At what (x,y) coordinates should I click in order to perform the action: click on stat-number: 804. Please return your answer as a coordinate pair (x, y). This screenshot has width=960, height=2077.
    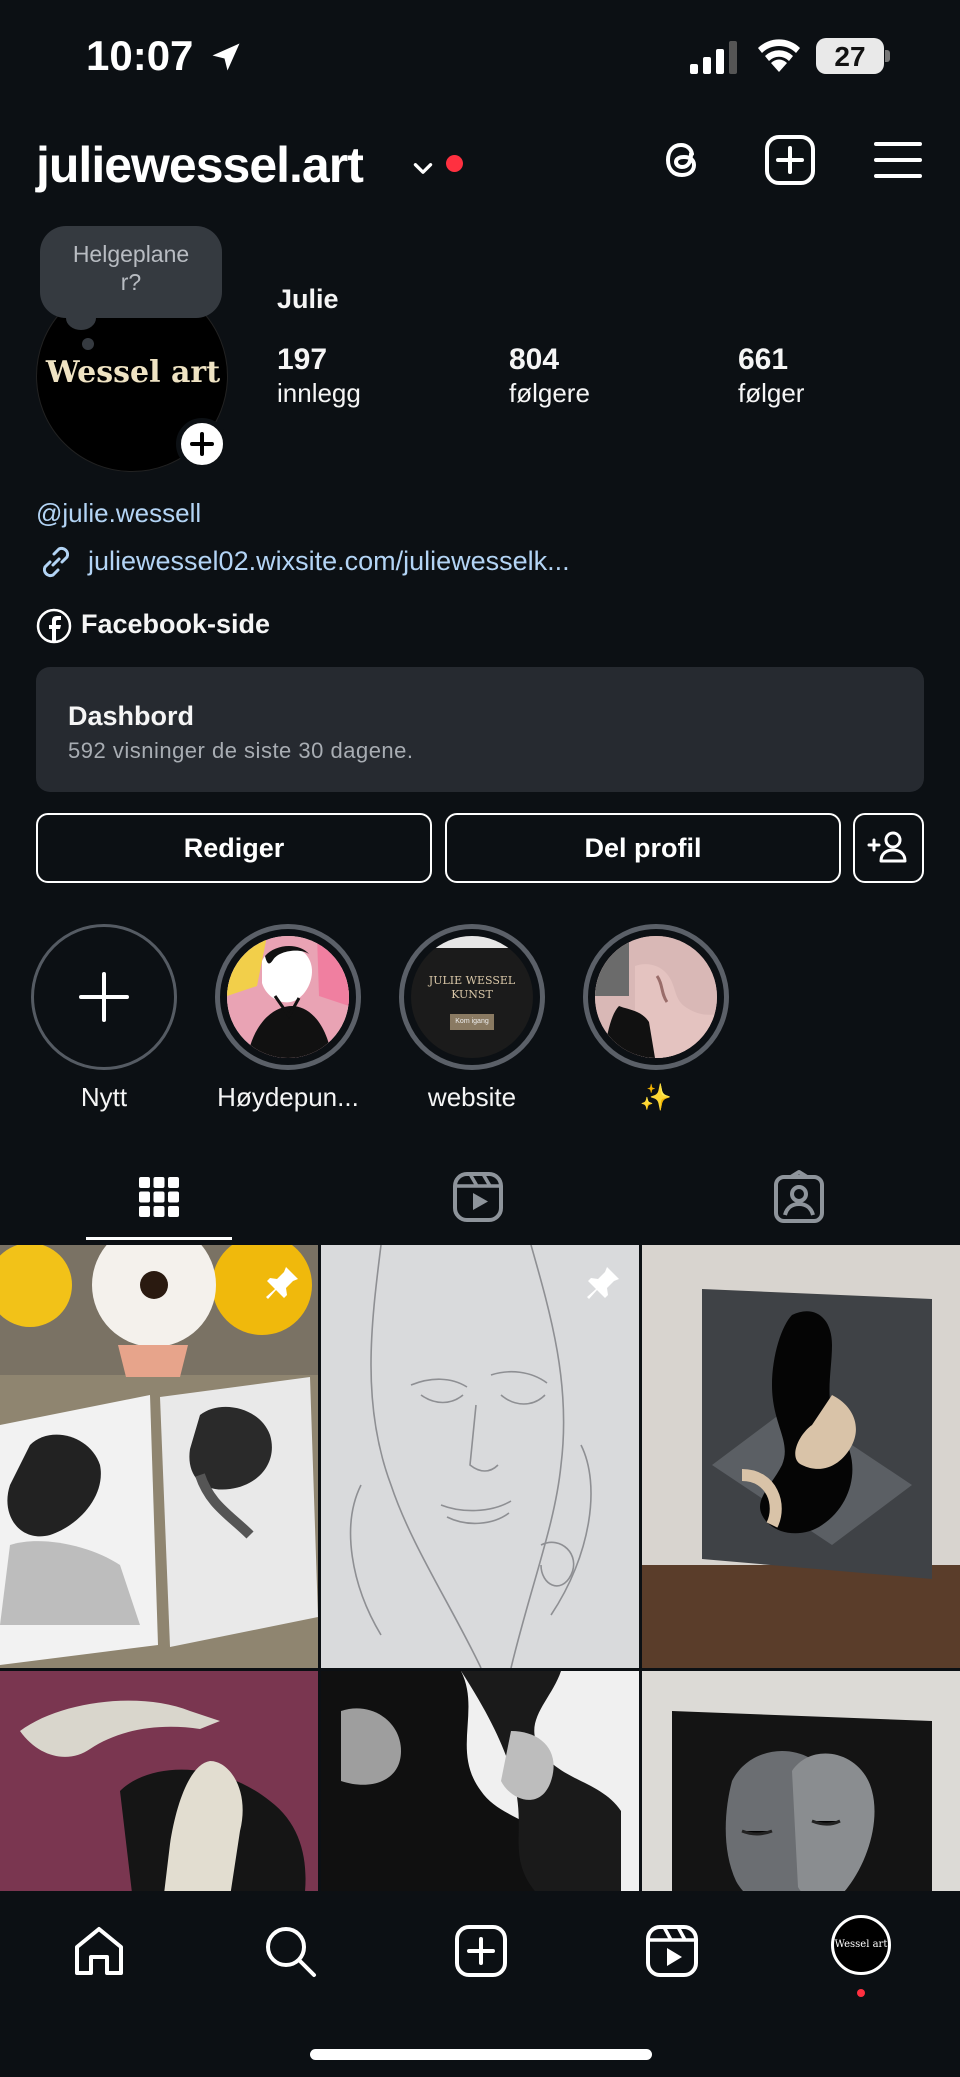
    Looking at the image, I should click on (534, 359).